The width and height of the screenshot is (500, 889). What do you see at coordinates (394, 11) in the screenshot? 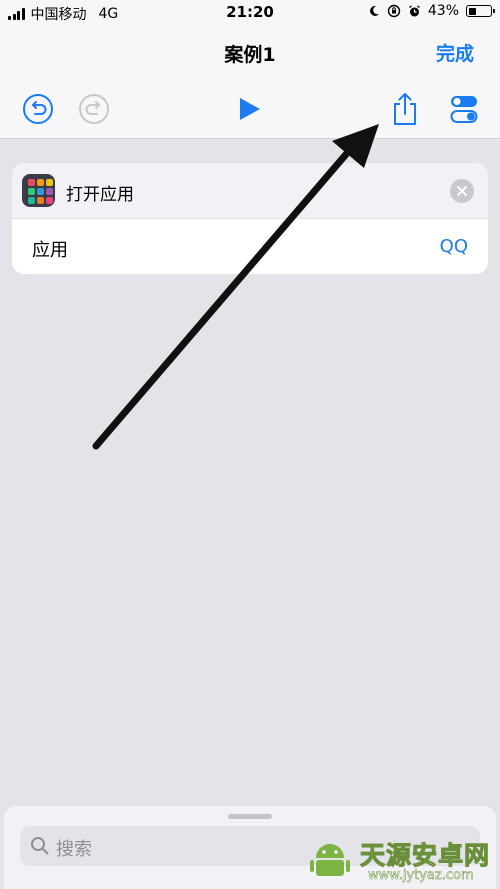
I see `rotation-lock-icon` at bounding box center [394, 11].